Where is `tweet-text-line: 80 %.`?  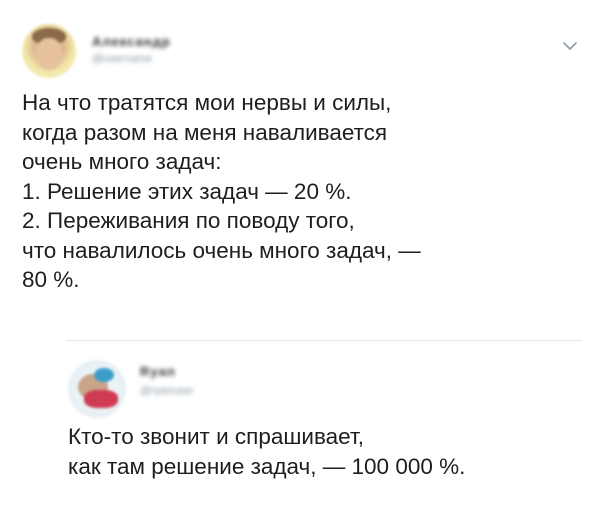 tweet-text-line: 80 %. is located at coordinates (51, 279).